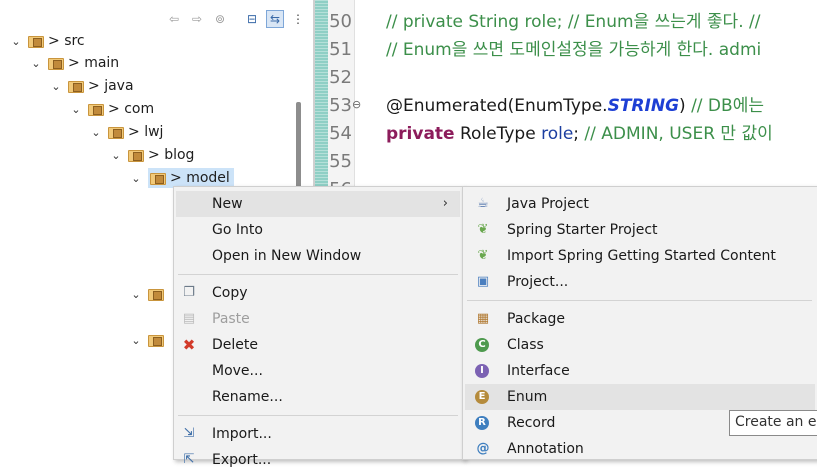  Describe the element at coordinates (548, 204) in the screenshot. I see `menu-item-label: Java Project` at that location.